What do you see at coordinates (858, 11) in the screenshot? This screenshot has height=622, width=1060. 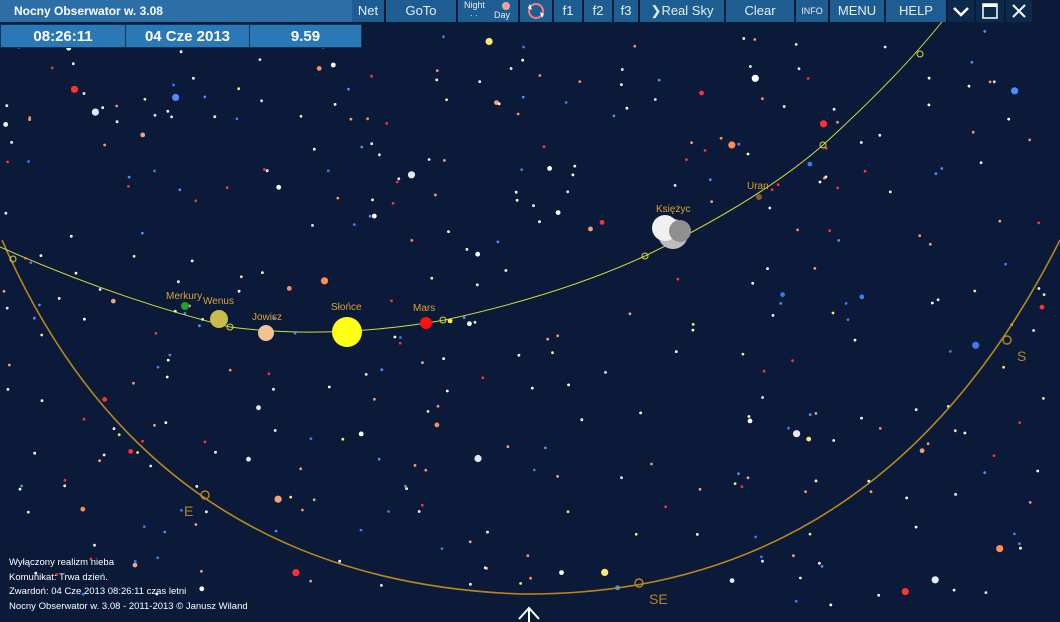 I see `menu-button: MENU` at bounding box center [858, 11].